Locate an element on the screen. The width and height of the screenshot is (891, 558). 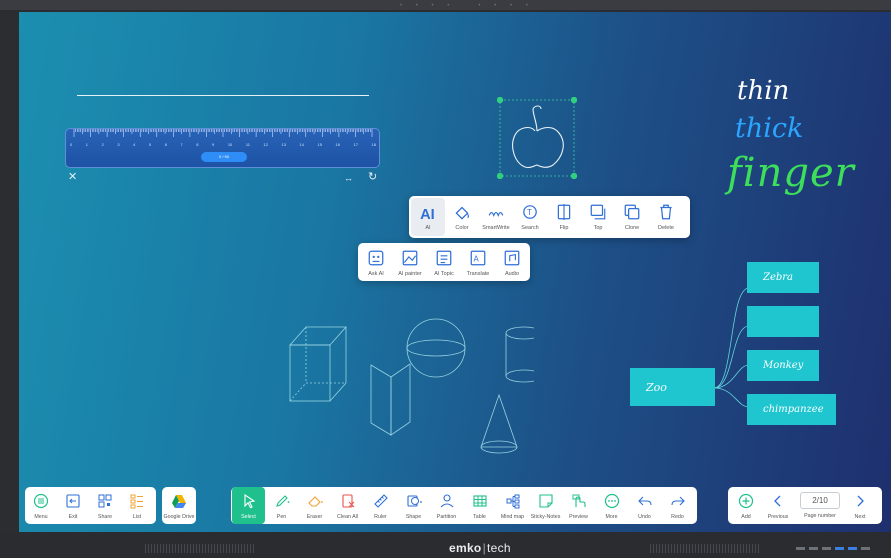
ruler-number: 11 is located at coordinates (247, 144).